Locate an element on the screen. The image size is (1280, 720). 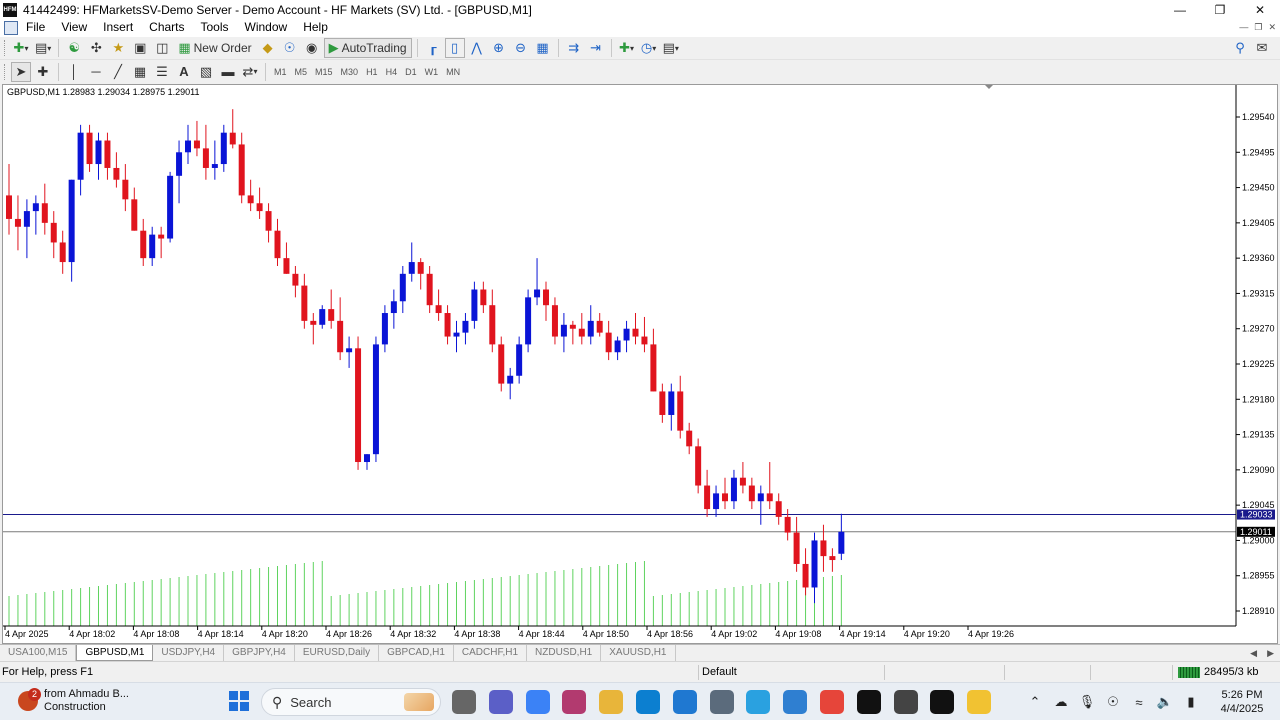
tab-gbpcad-h1: GBPCAD,H1 is located at coordinates (416, 653).